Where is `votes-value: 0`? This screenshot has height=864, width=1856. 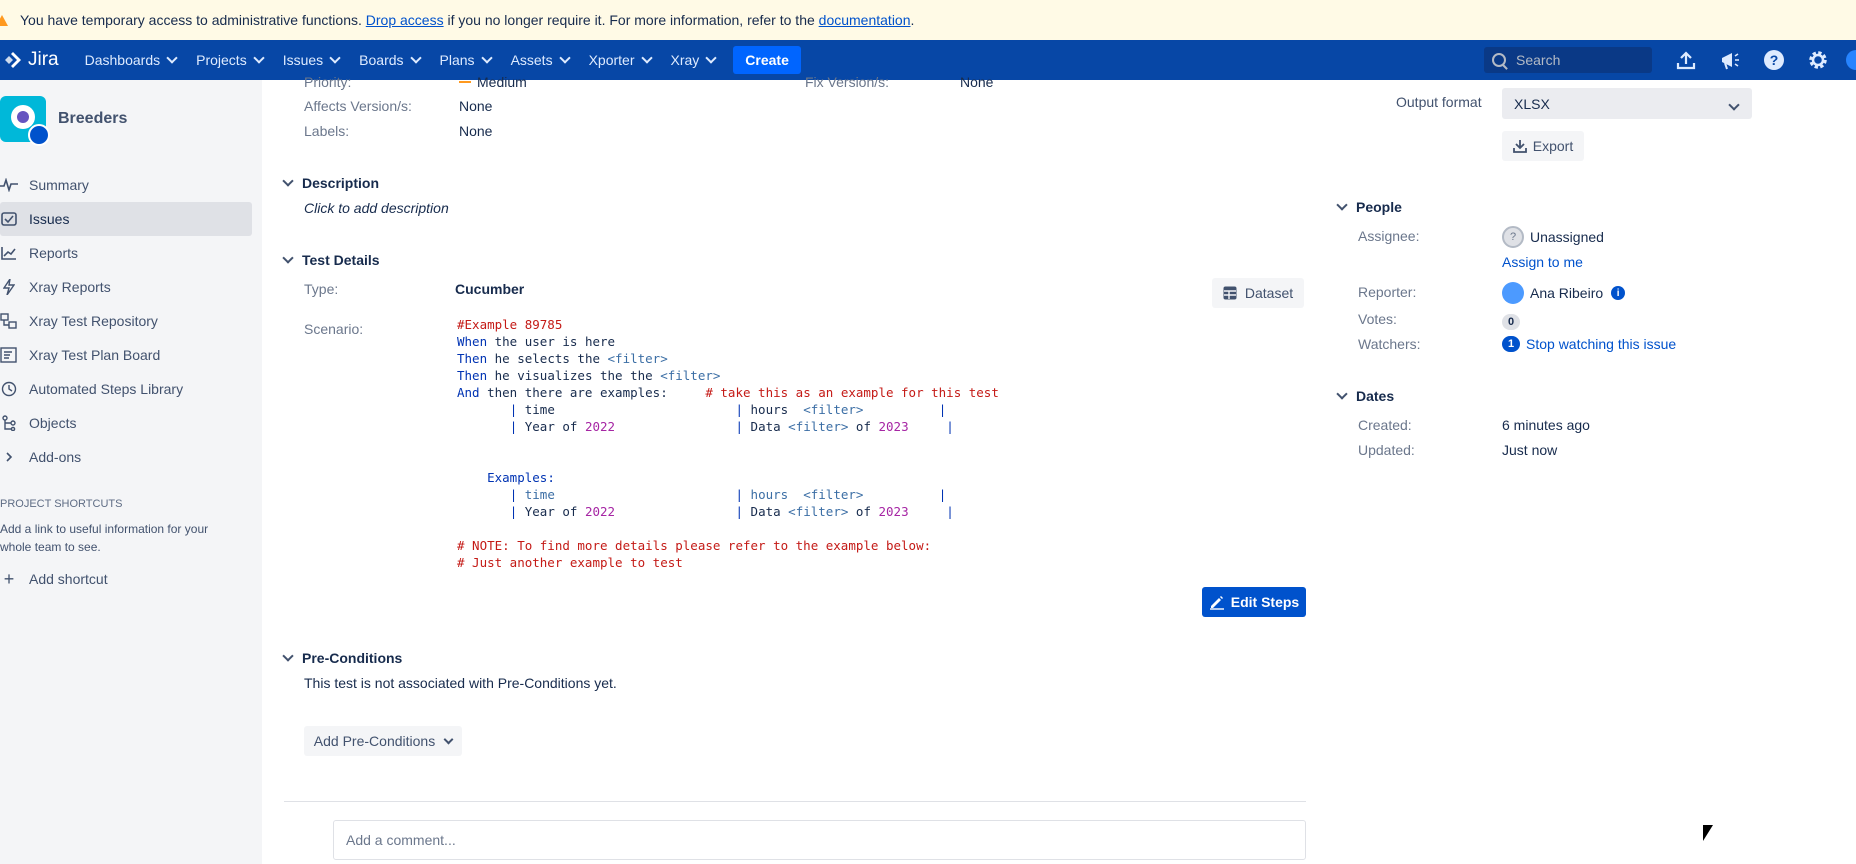 votes-value: 0 is located at coordinates (1514, 321).